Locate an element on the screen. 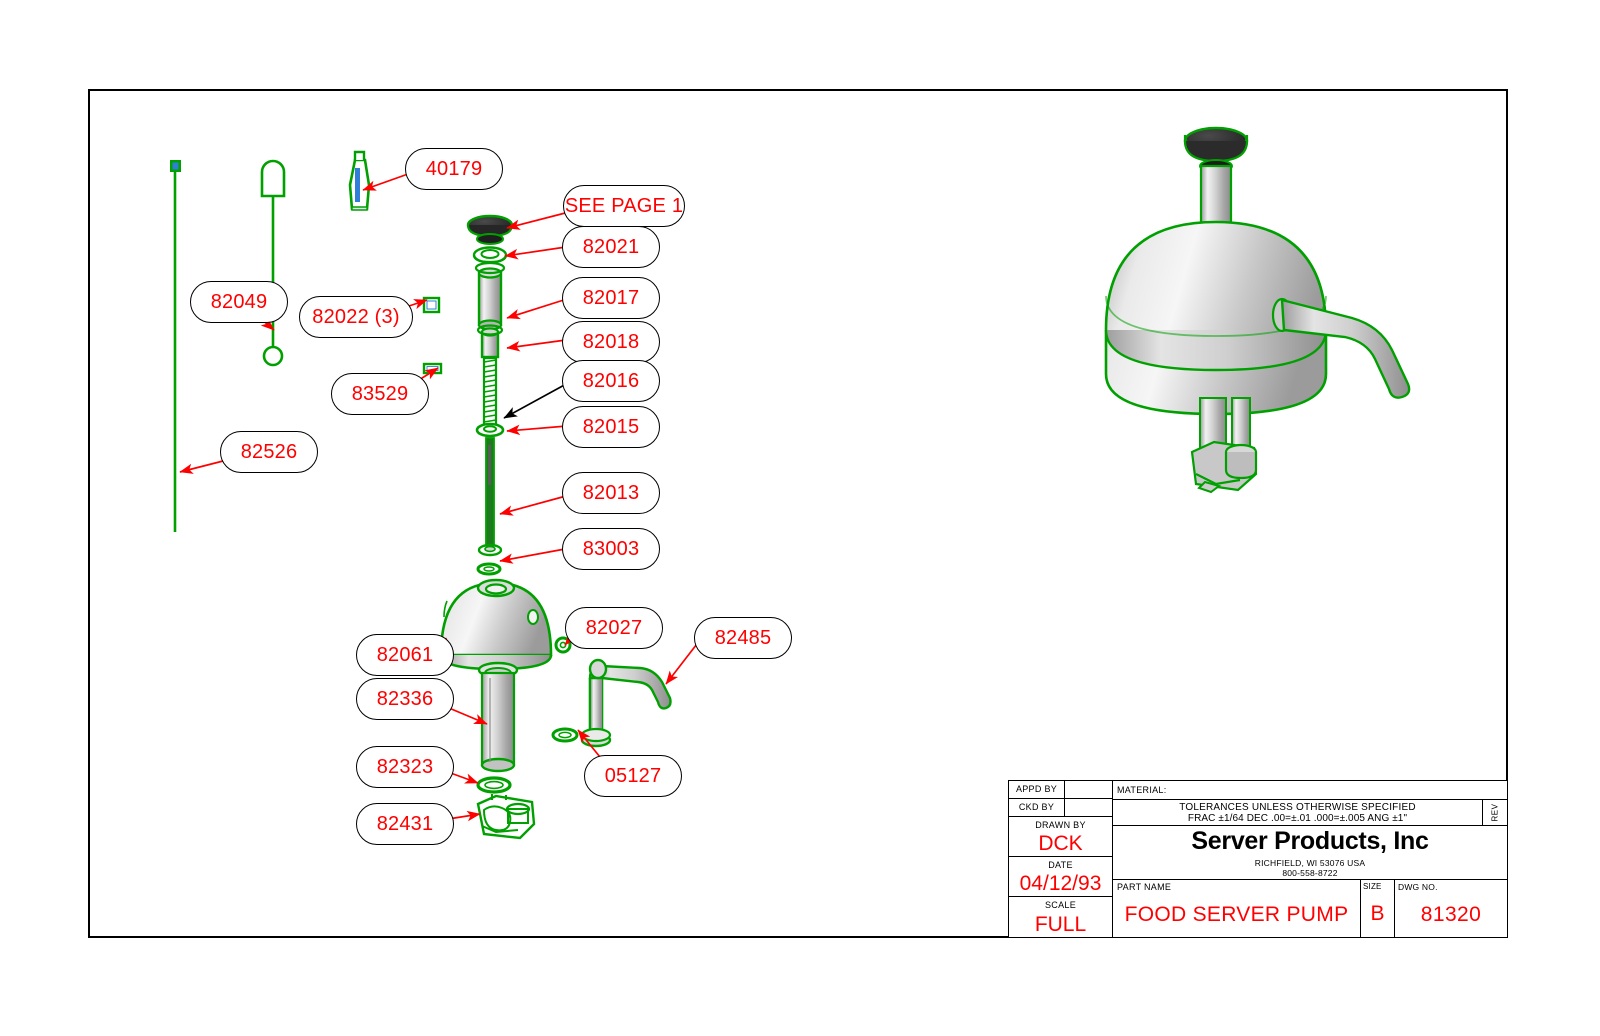 This screenshot has width=1600, height=1036. callout-label-82049: 82049 is located at coordinates (239, 302).